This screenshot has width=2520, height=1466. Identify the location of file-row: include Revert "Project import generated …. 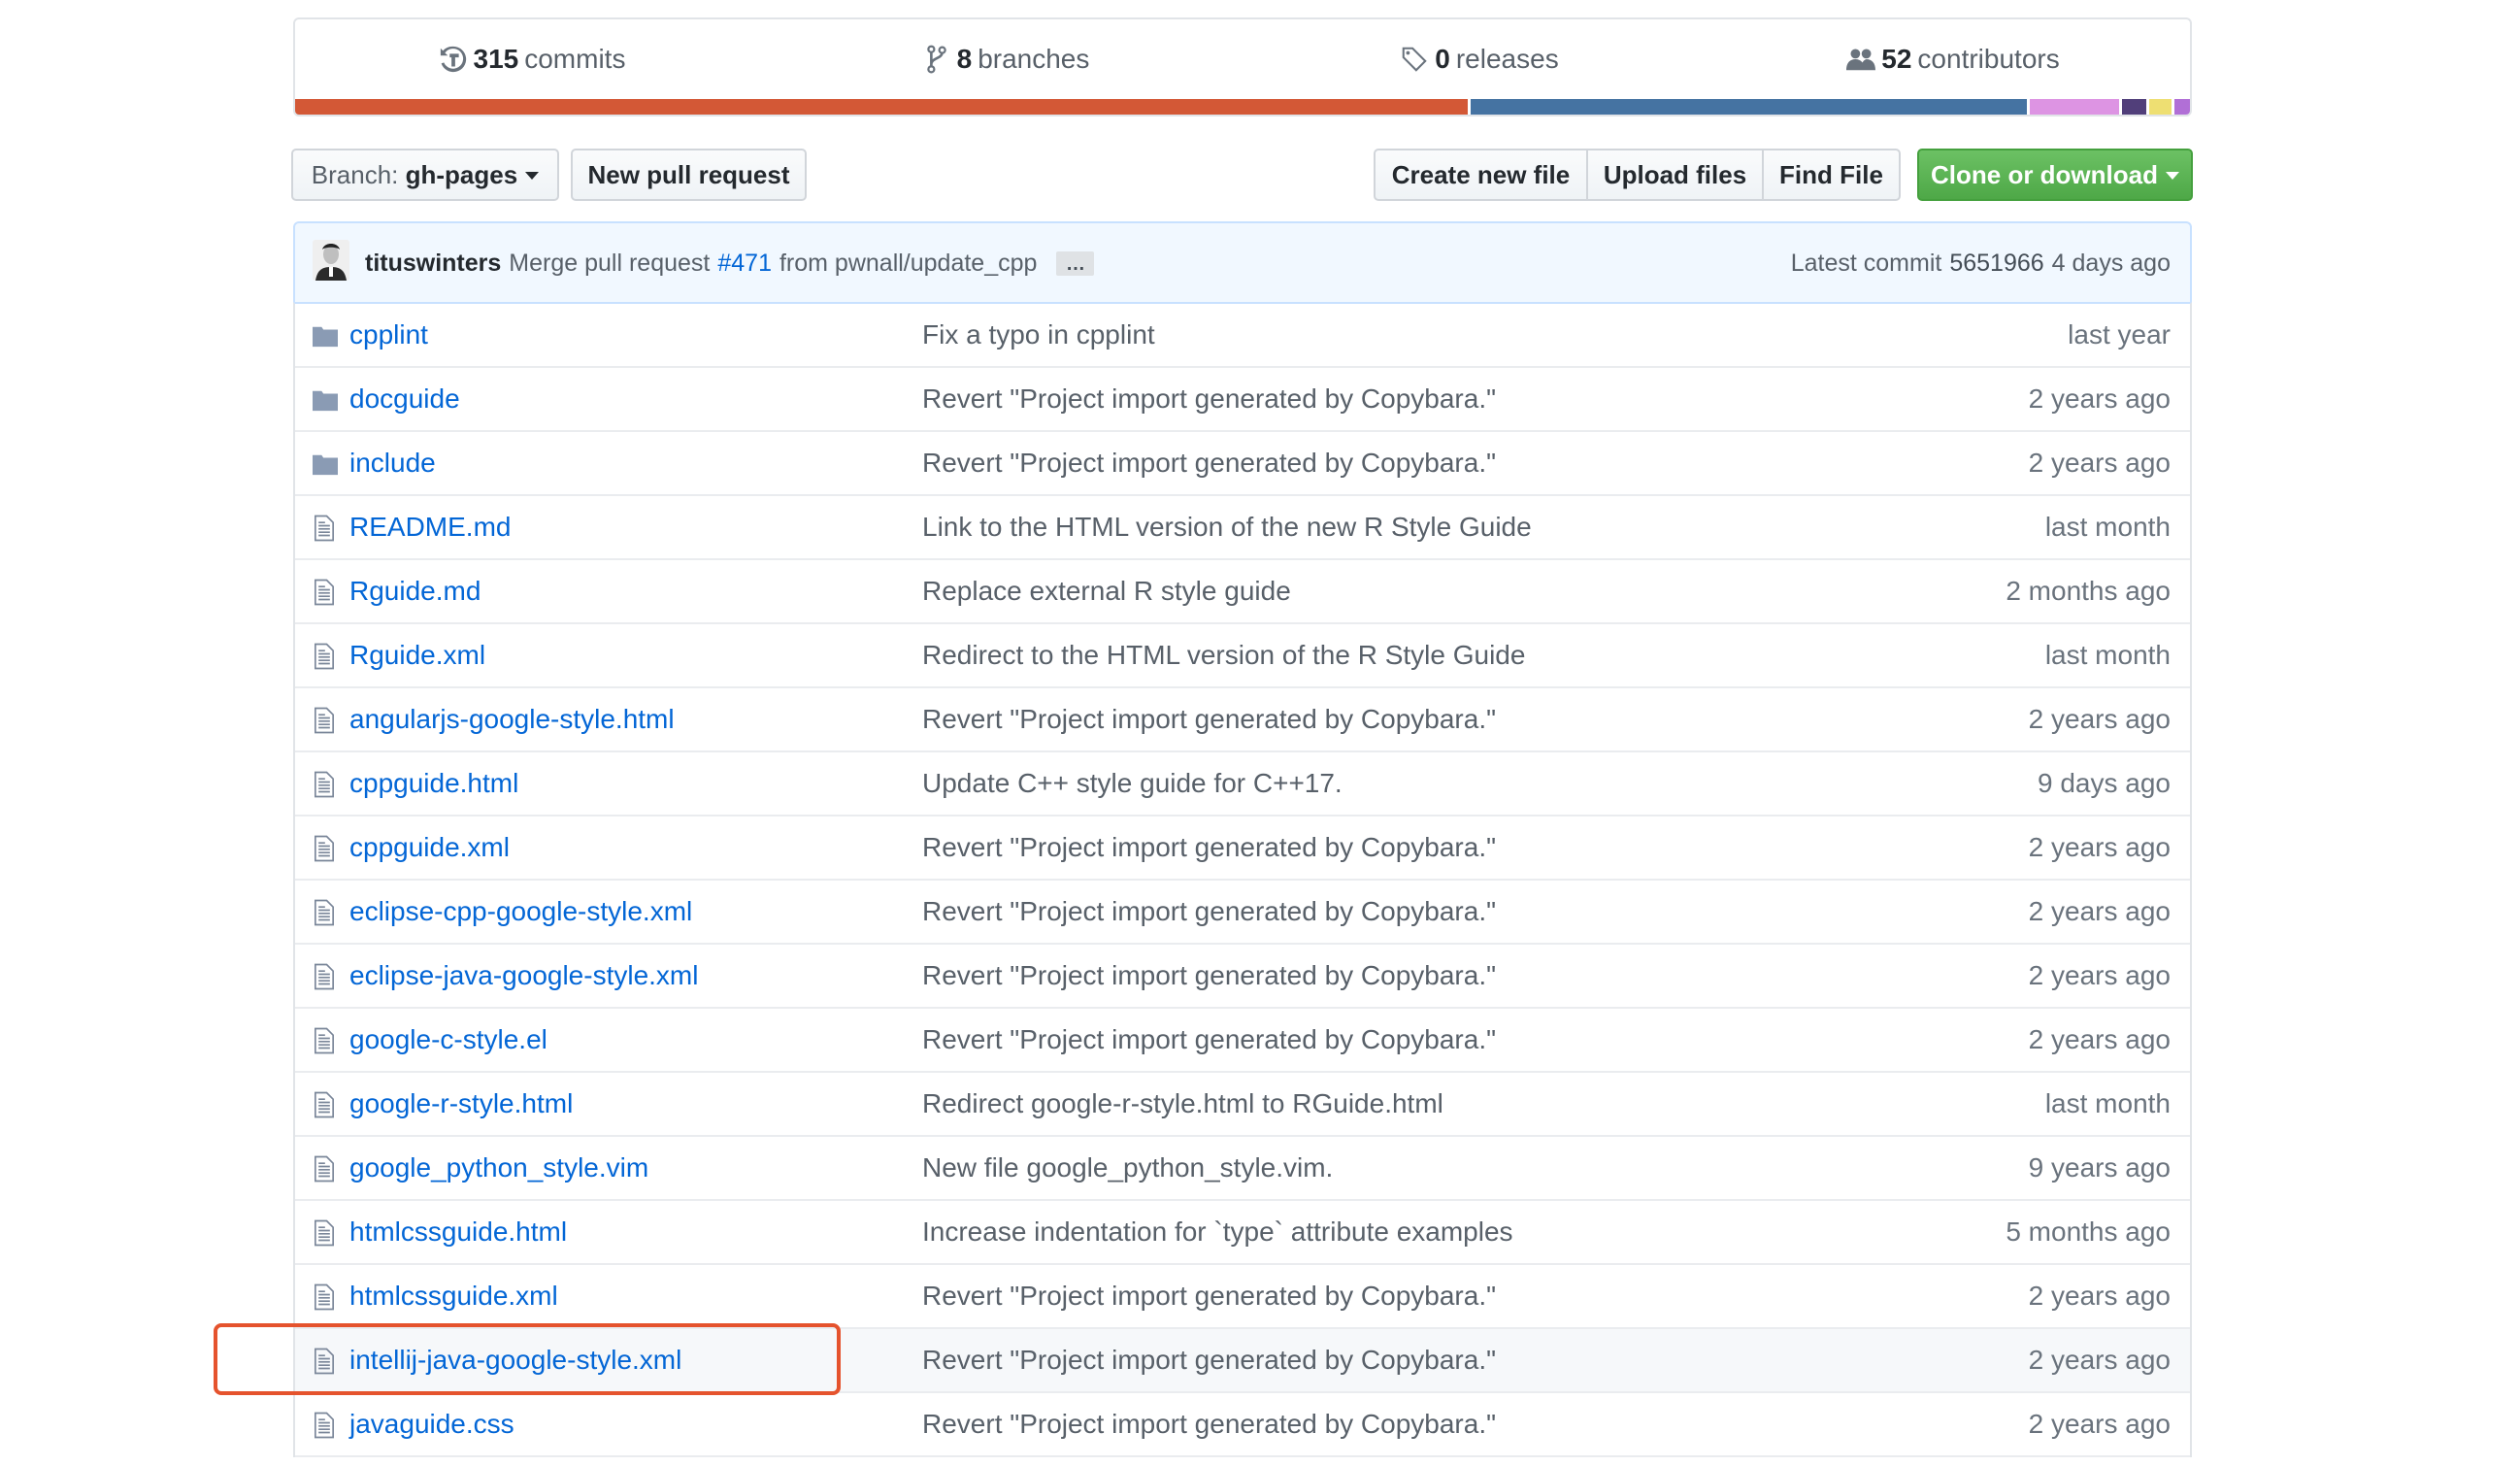
(1242, 464).